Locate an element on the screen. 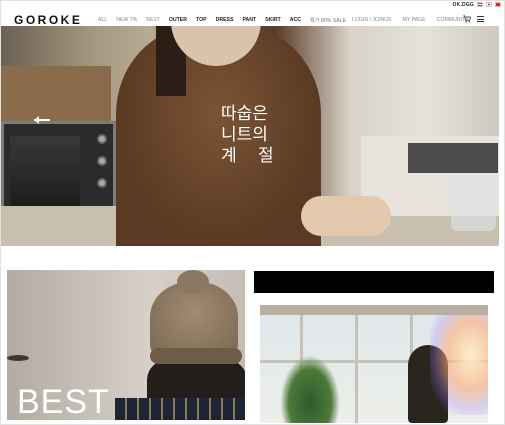  site-logo: GOROKE is located at coordinates (48, 20).